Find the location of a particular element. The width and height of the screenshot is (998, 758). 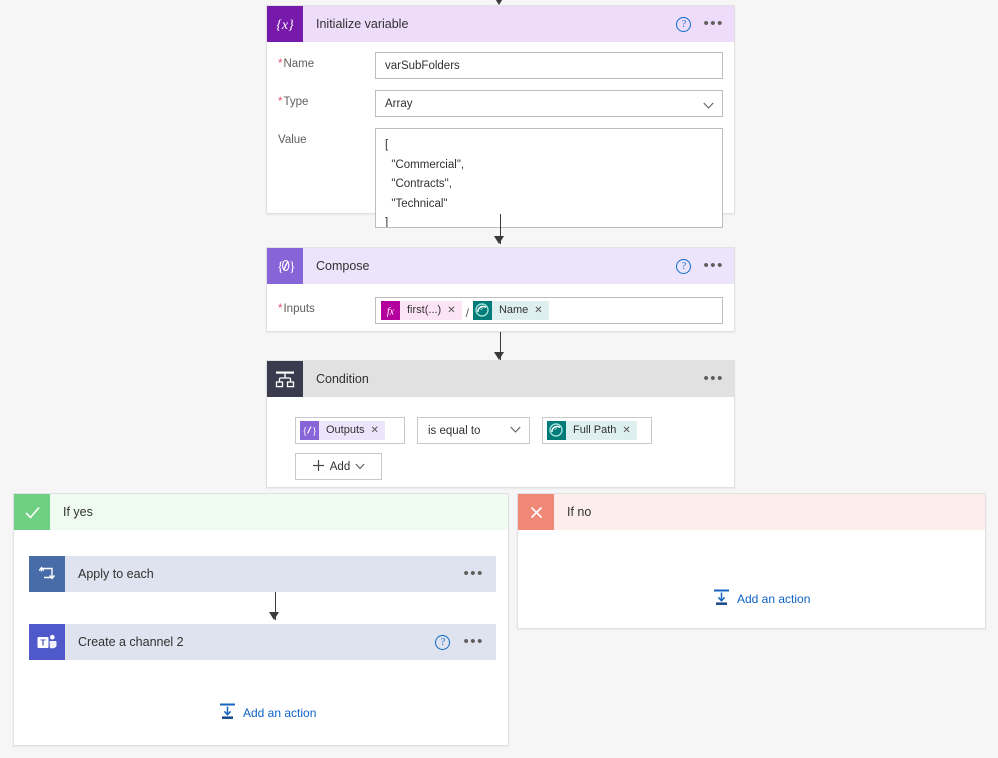

card-header-actions-compose: ? ••• is located at coordinates (701, 266).